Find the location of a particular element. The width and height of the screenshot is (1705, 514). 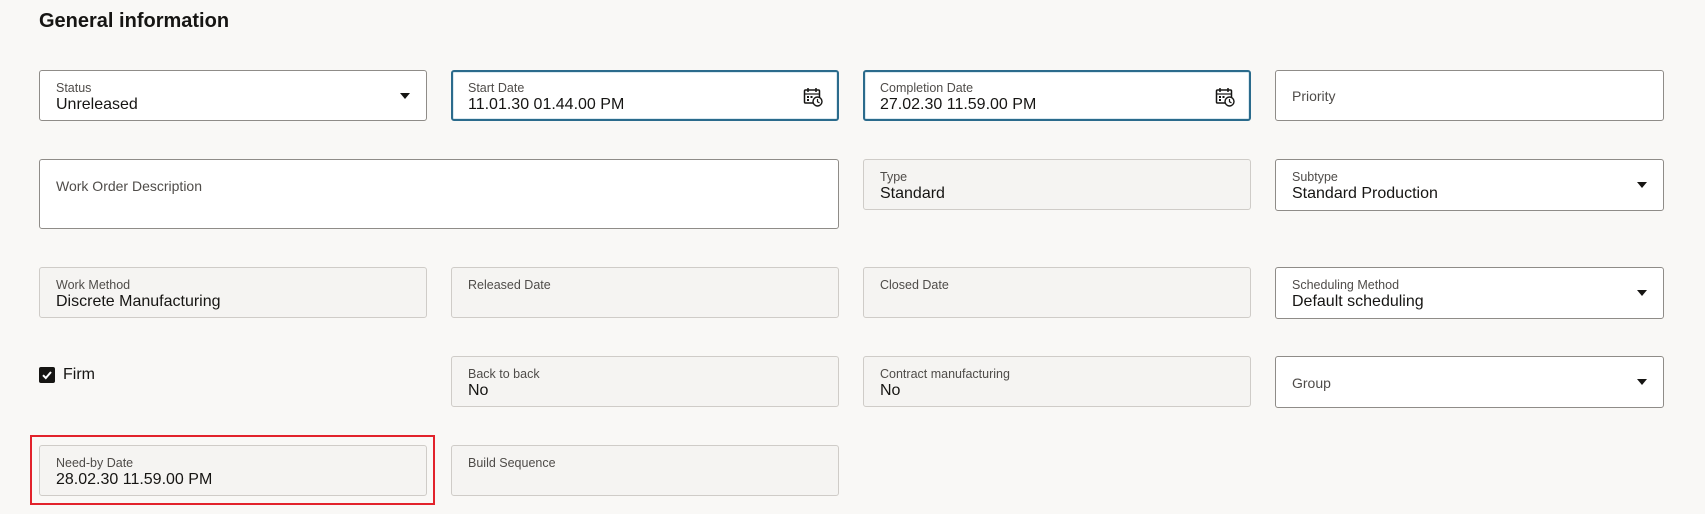

status-label: Status is located at coordinates (74, 88).